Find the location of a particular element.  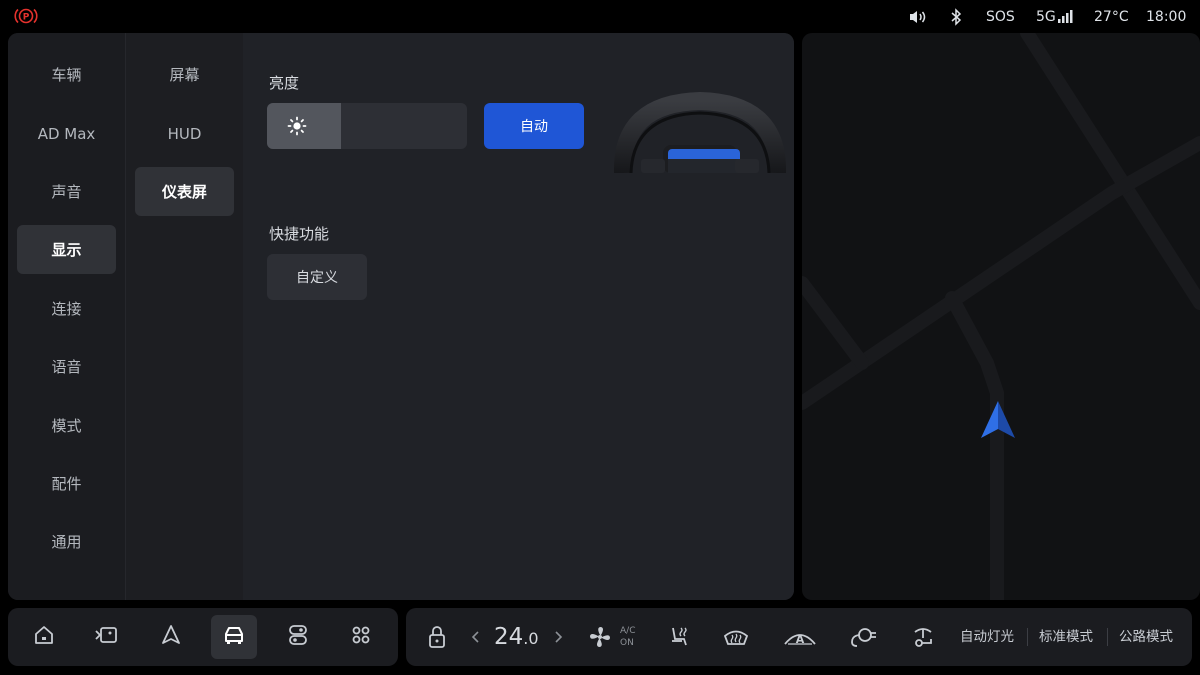

charge-port-icon is located at coordinates (863, 641).